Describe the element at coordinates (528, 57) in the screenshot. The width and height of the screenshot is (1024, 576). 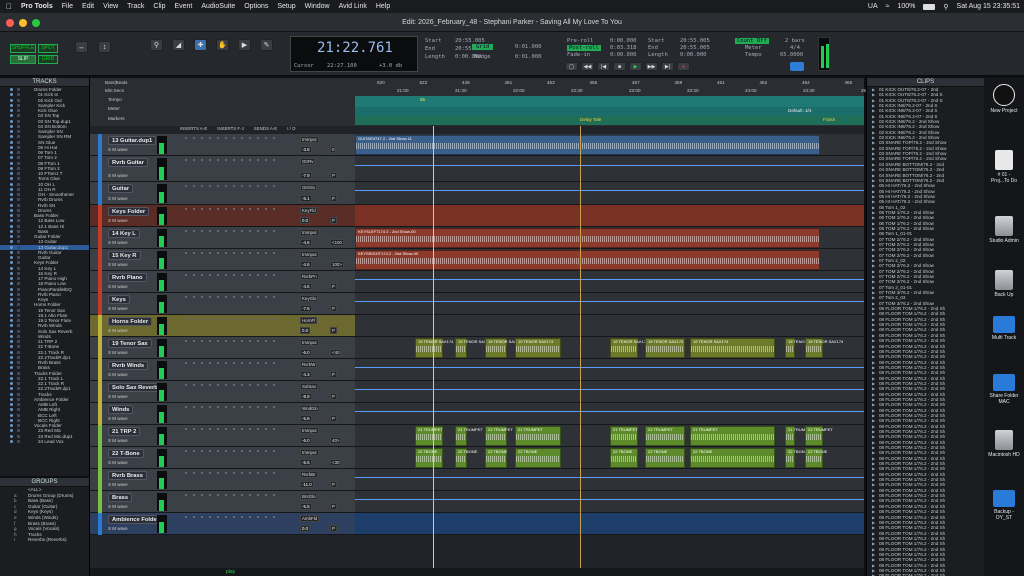
I see `nudge-value: 0:01.000` at that location.